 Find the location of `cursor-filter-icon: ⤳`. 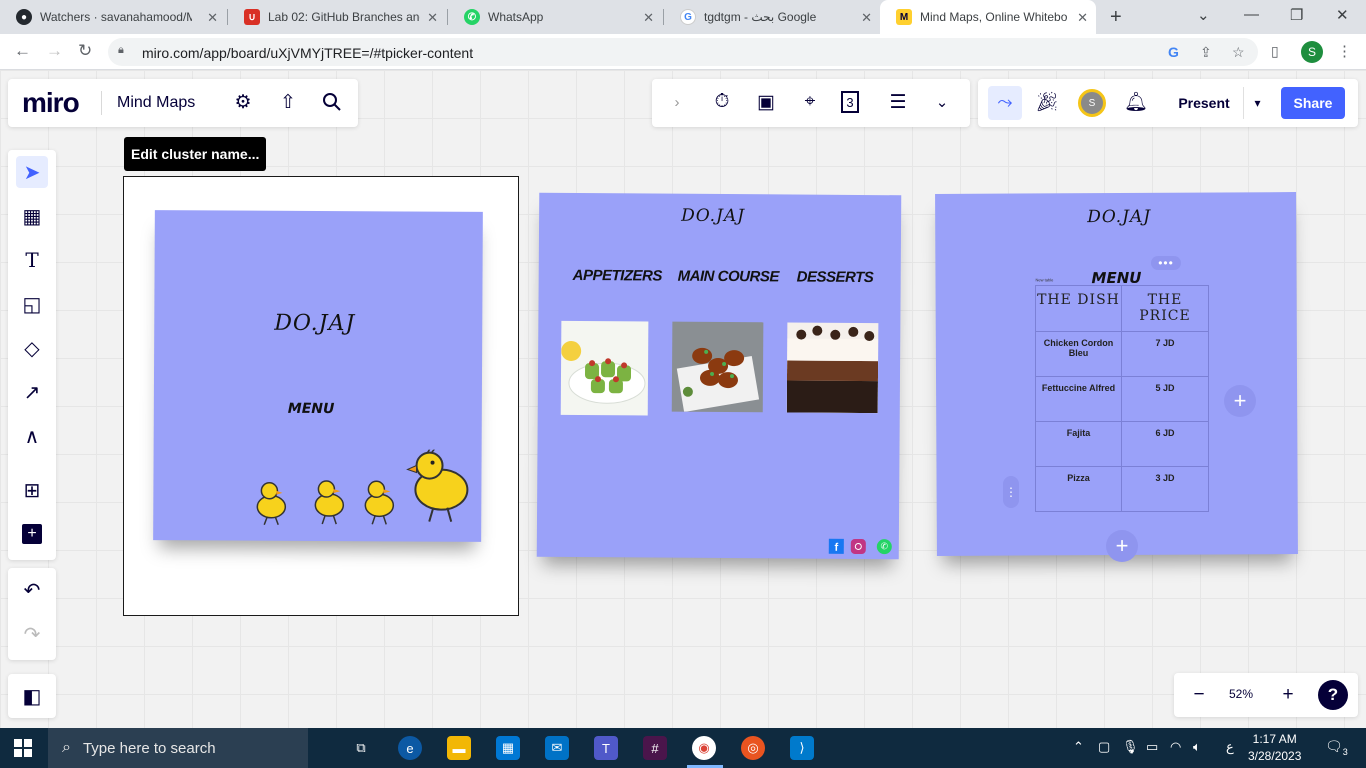

cursor-filter-icon: ⤳ is located at coordinates (1005, 103).